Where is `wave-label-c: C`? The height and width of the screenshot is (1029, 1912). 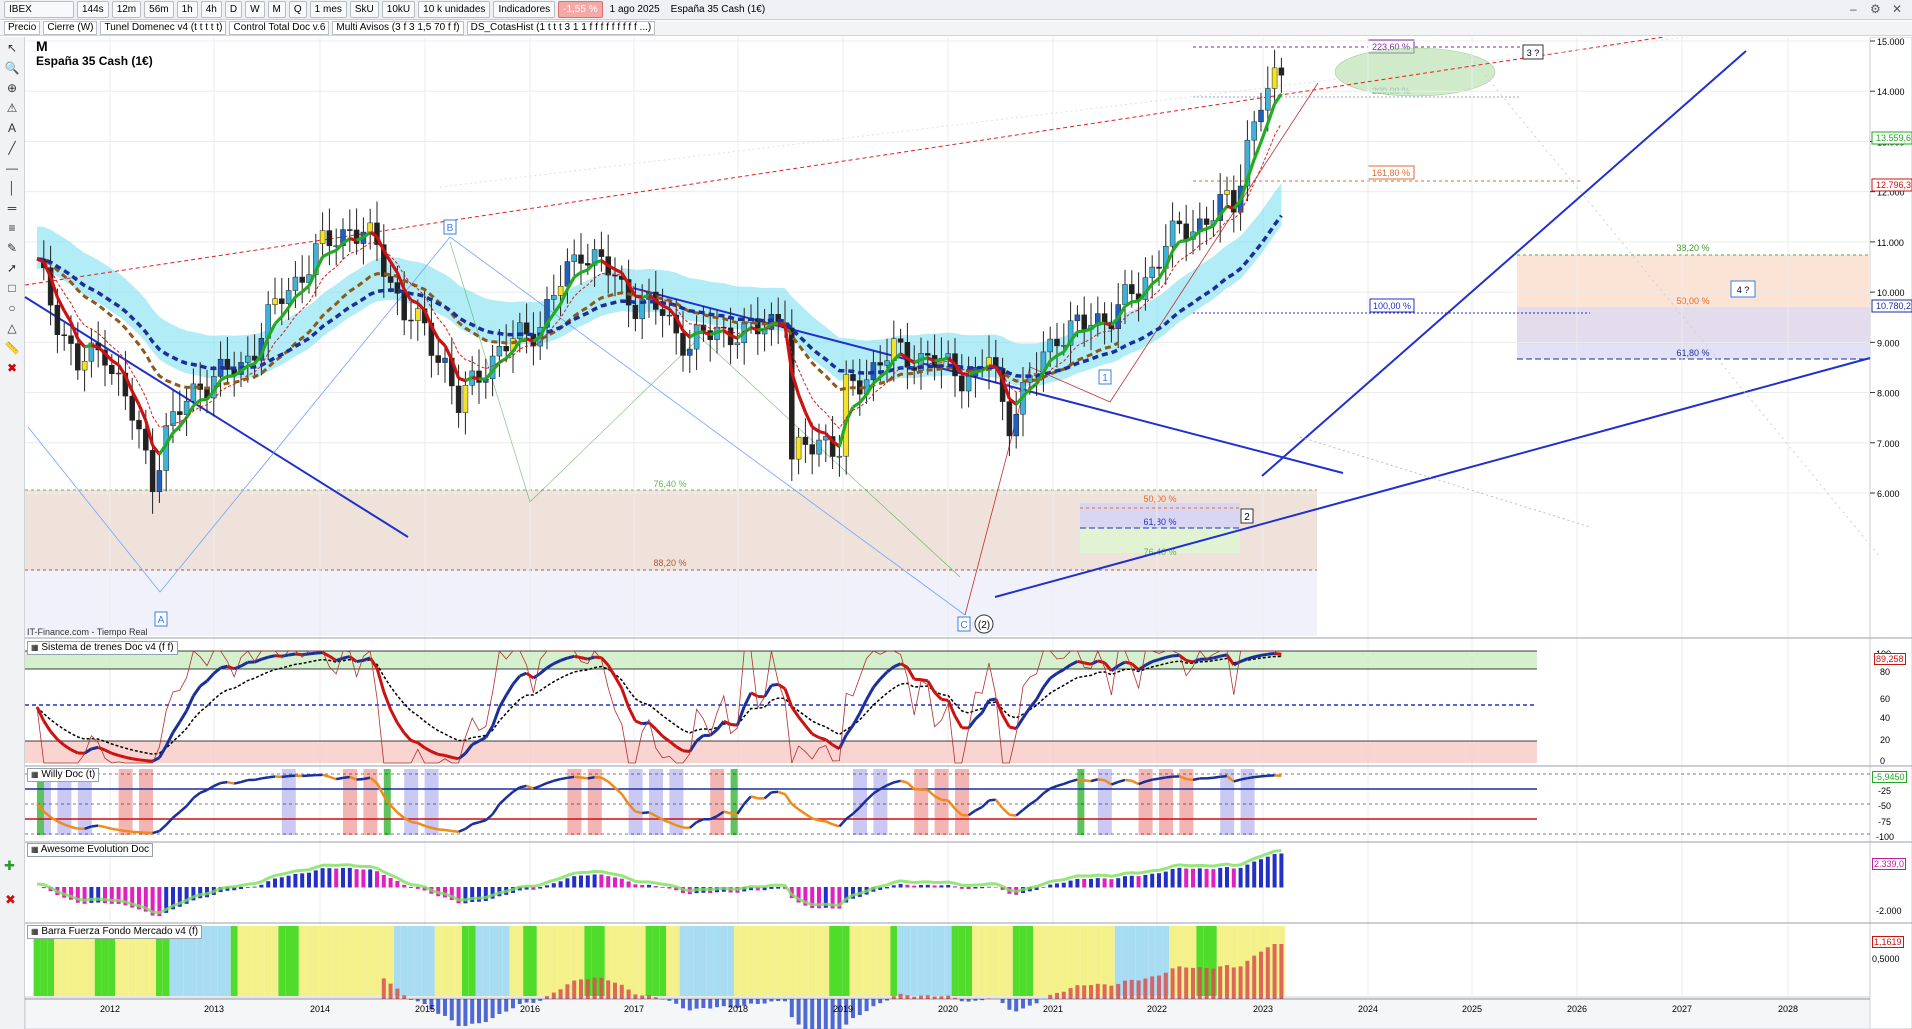
wave-label-c: C is located at coordinates (964, 624).